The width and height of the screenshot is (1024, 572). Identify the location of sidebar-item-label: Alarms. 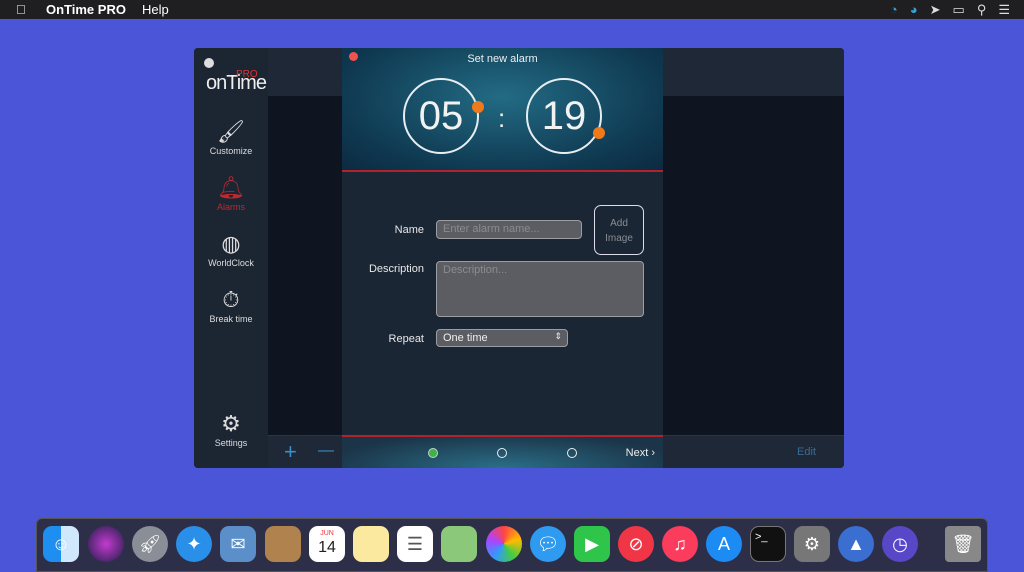
(230, 207).